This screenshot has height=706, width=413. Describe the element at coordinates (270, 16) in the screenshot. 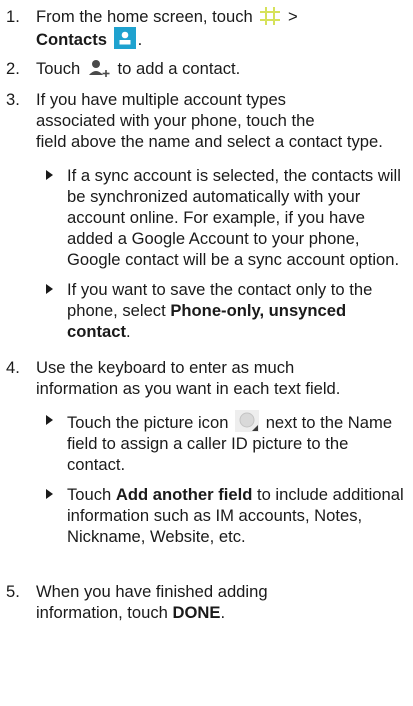

I see `apps-grid-icon` at that location.